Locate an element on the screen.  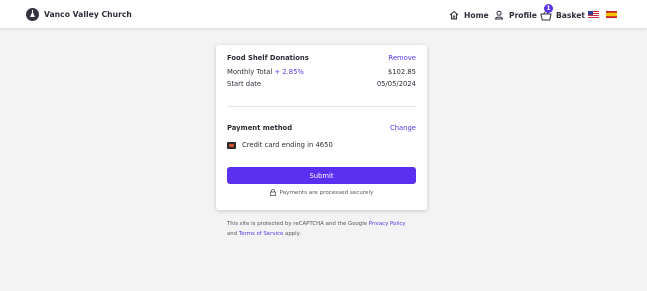
church-logo-icon is located at coordinates (32, 14).